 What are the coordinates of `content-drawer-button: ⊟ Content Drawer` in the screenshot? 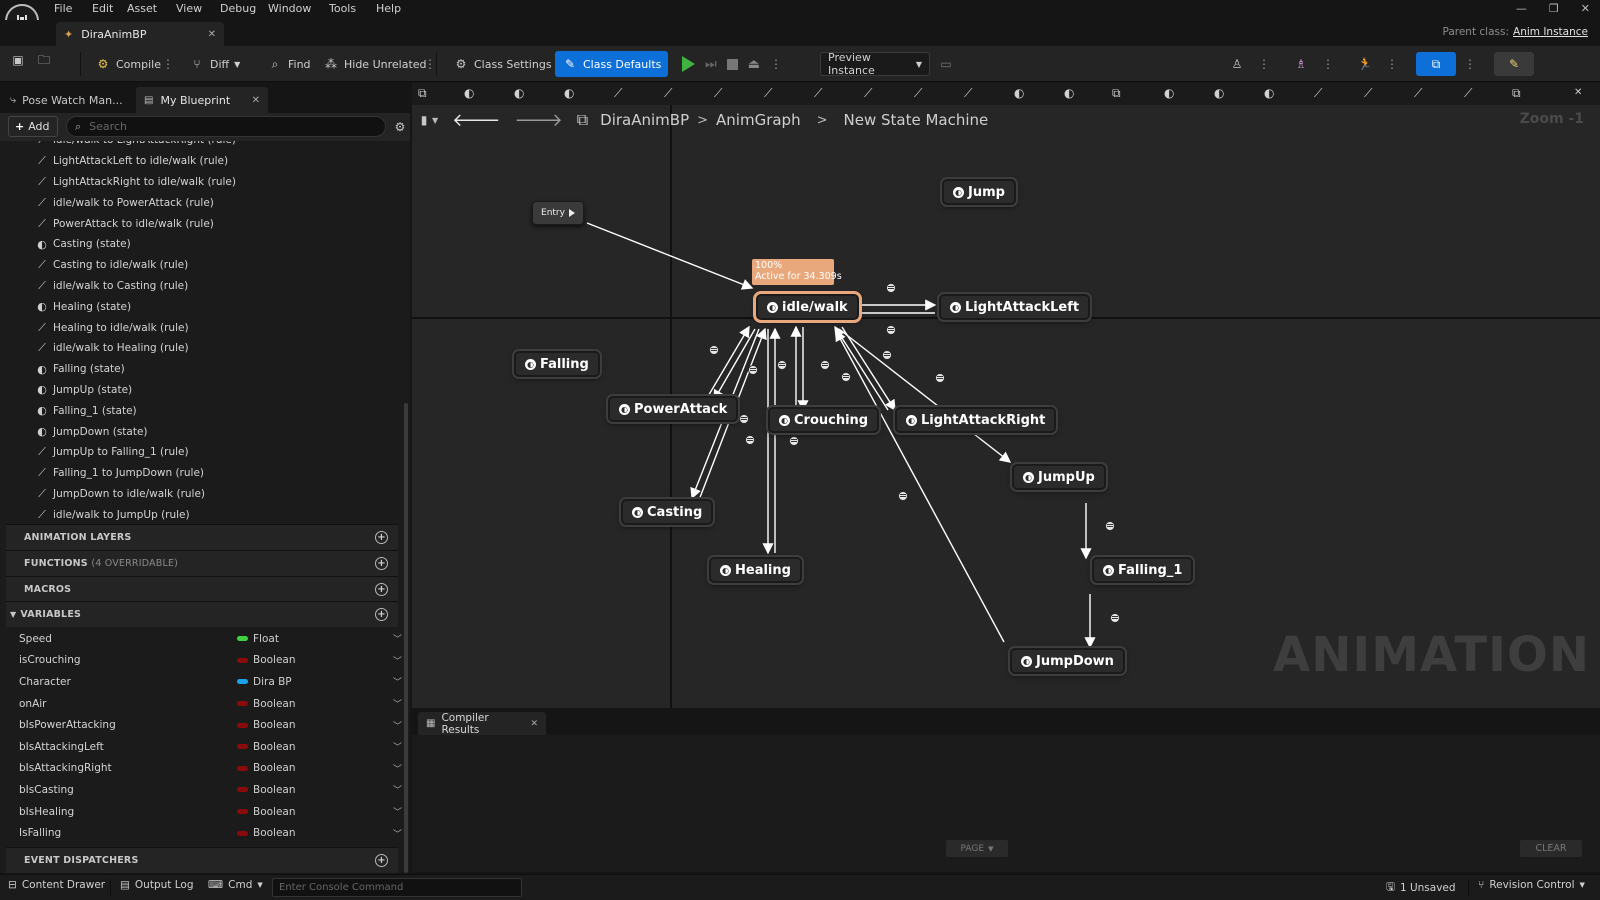 It's located at (56, 885).